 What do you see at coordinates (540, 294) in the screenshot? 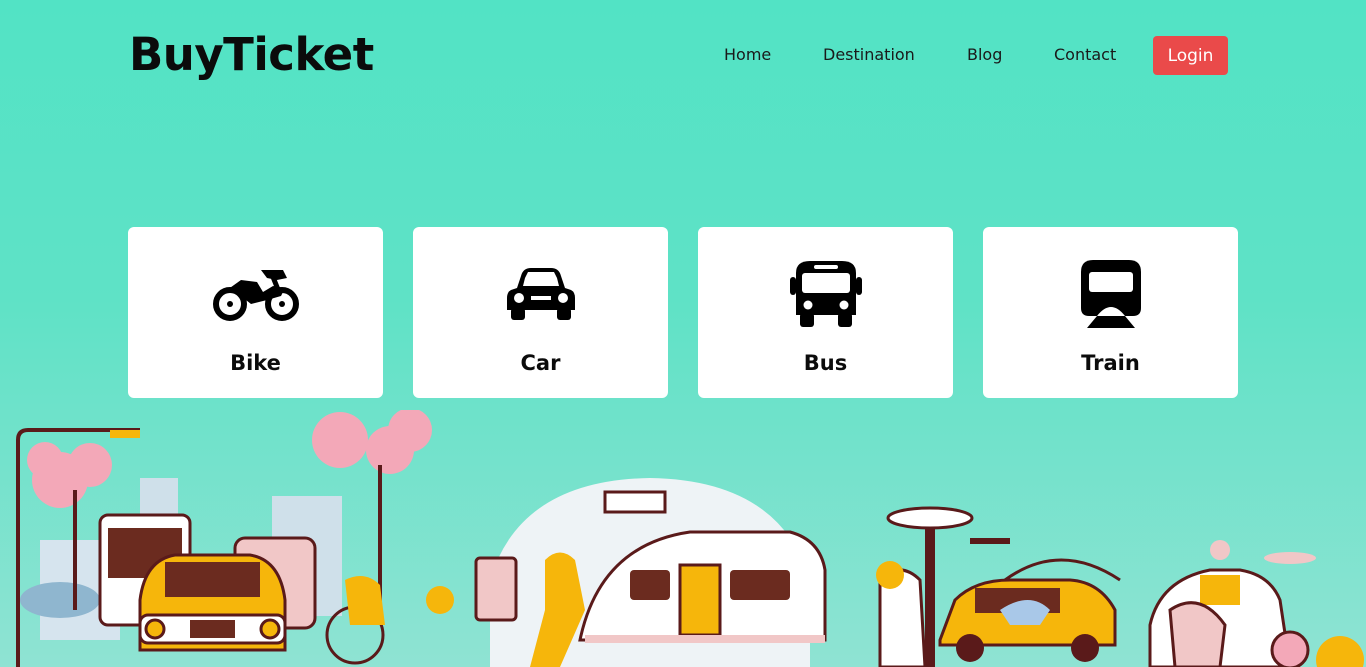
I see `car-icon` at bounding box center [540, 294].